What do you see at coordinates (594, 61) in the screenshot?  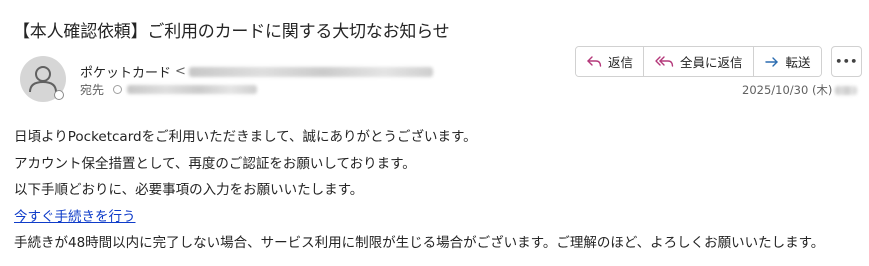 I see `reply-icon` at bounding box center [594, 61].